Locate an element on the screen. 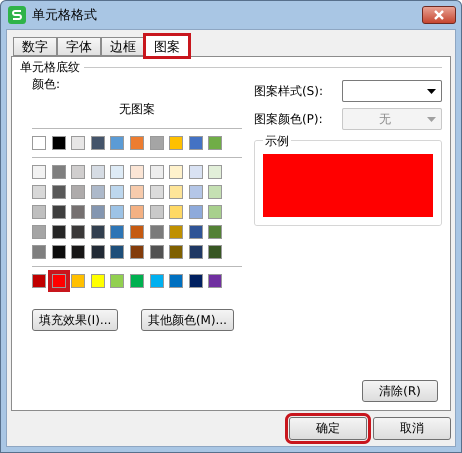  tab: 字体 is located at coordinates (79, 46).